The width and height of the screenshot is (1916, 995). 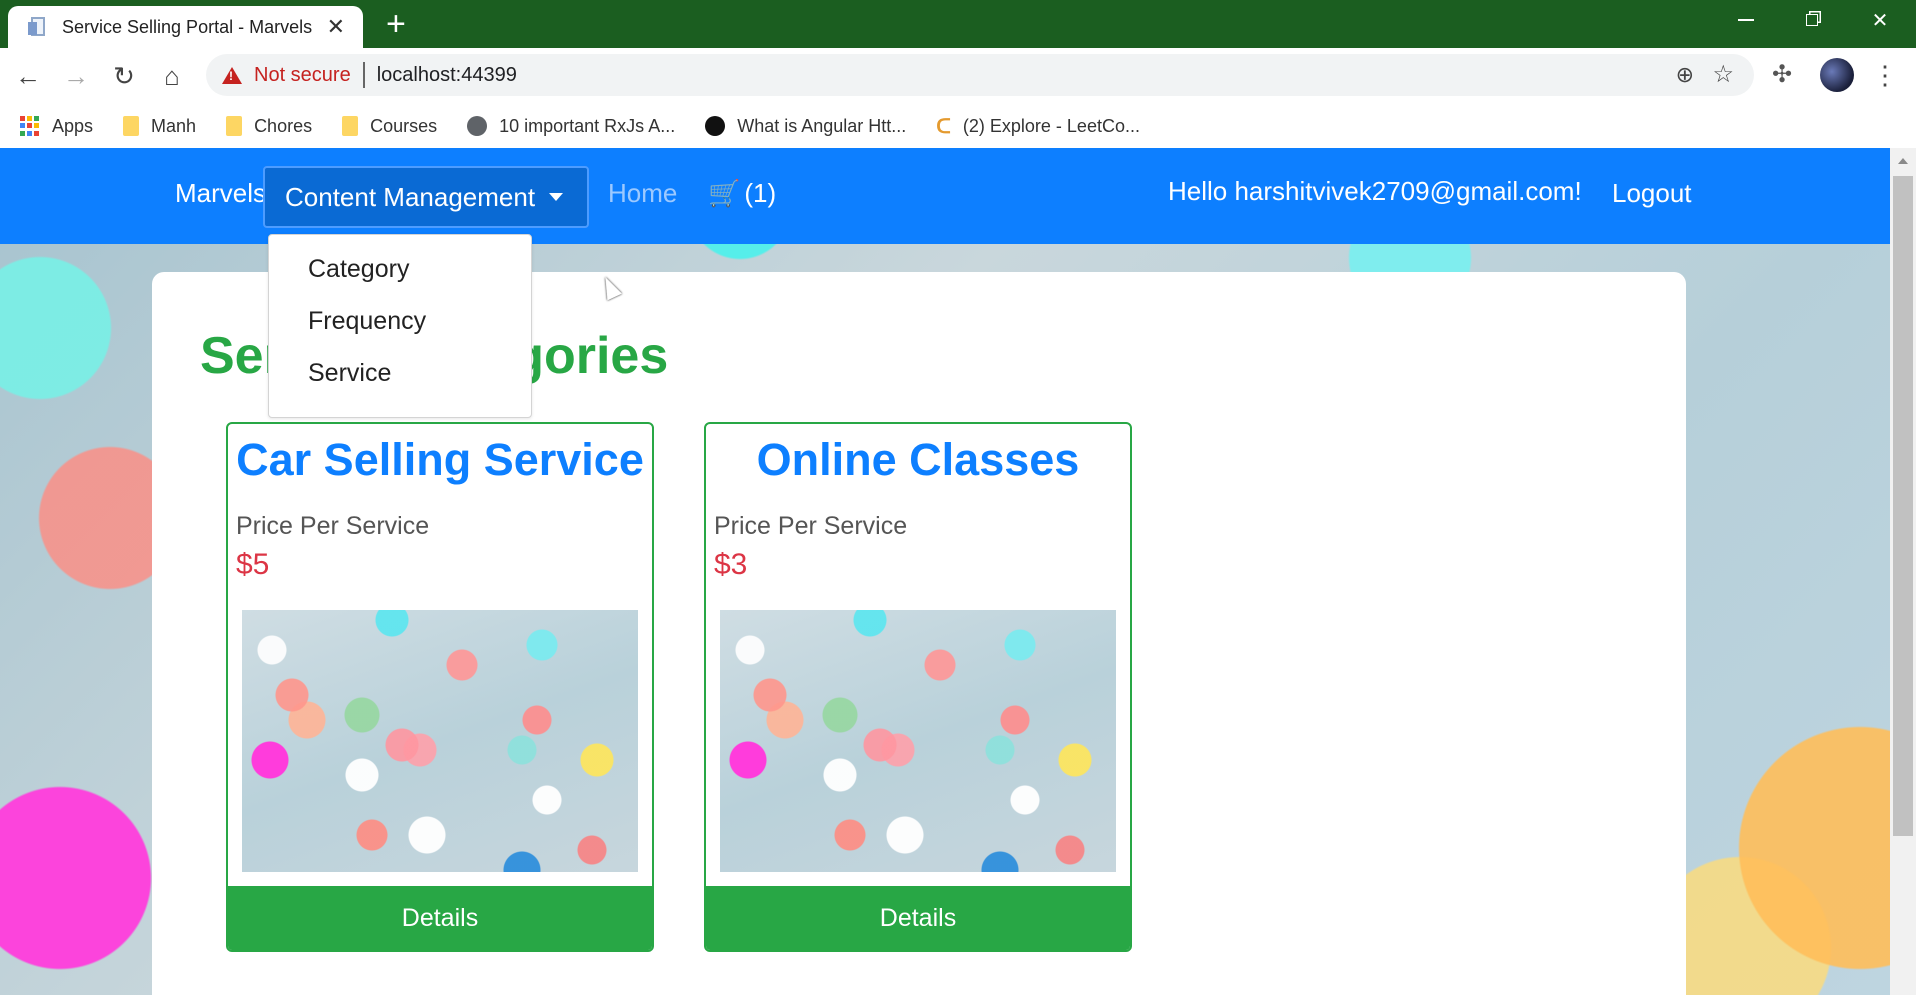 I want to click on bookmark-courses: Courses, so click(x=389, y=126).